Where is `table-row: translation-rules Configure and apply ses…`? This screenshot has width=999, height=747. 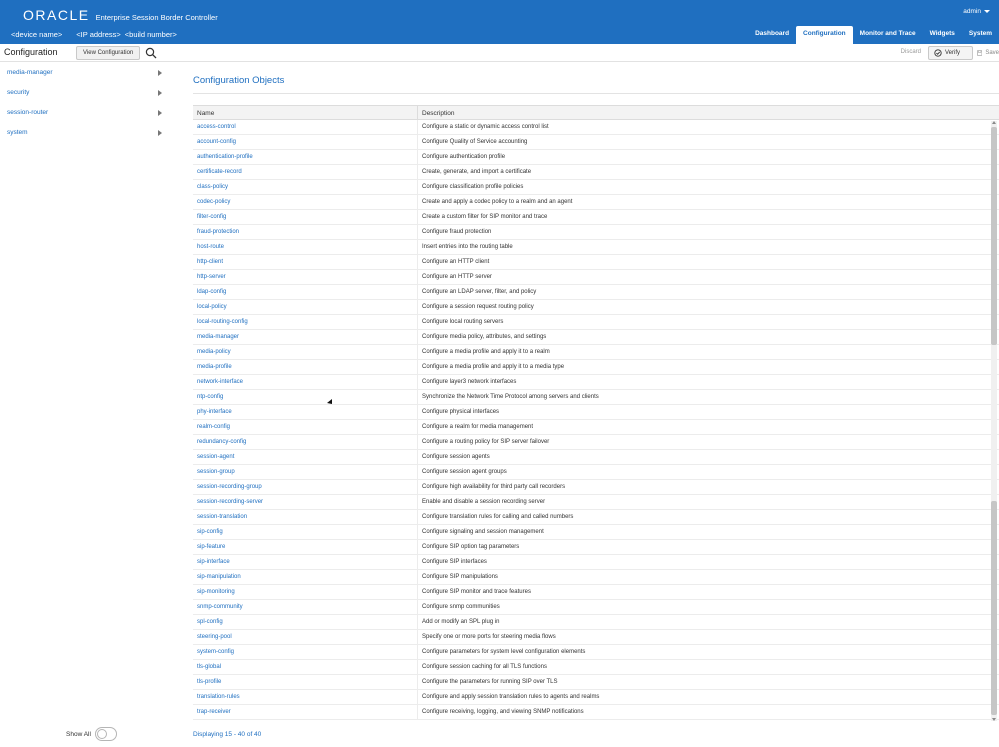
table-row: translation-rules Configure and apply ses… is located at coordinates (596, 697).